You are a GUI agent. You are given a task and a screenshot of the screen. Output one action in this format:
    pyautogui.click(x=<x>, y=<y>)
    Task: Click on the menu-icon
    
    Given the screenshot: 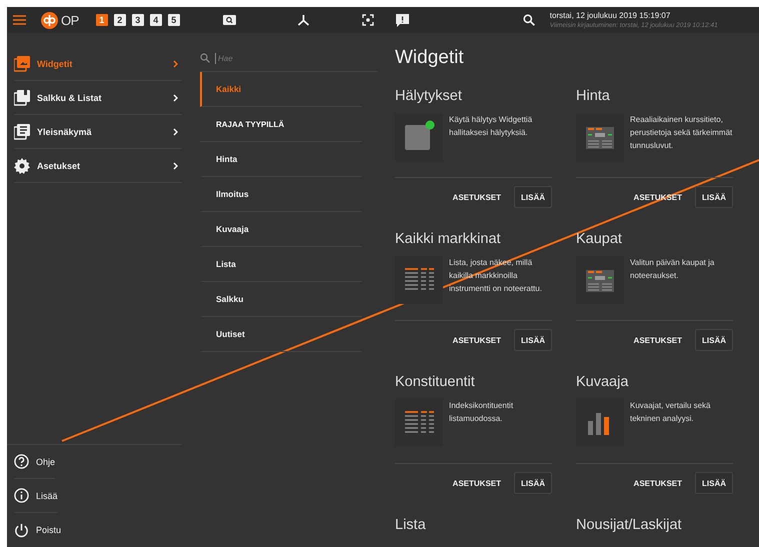 What is the action you would take?
    pyautogui.click(x=19, y=20)
    